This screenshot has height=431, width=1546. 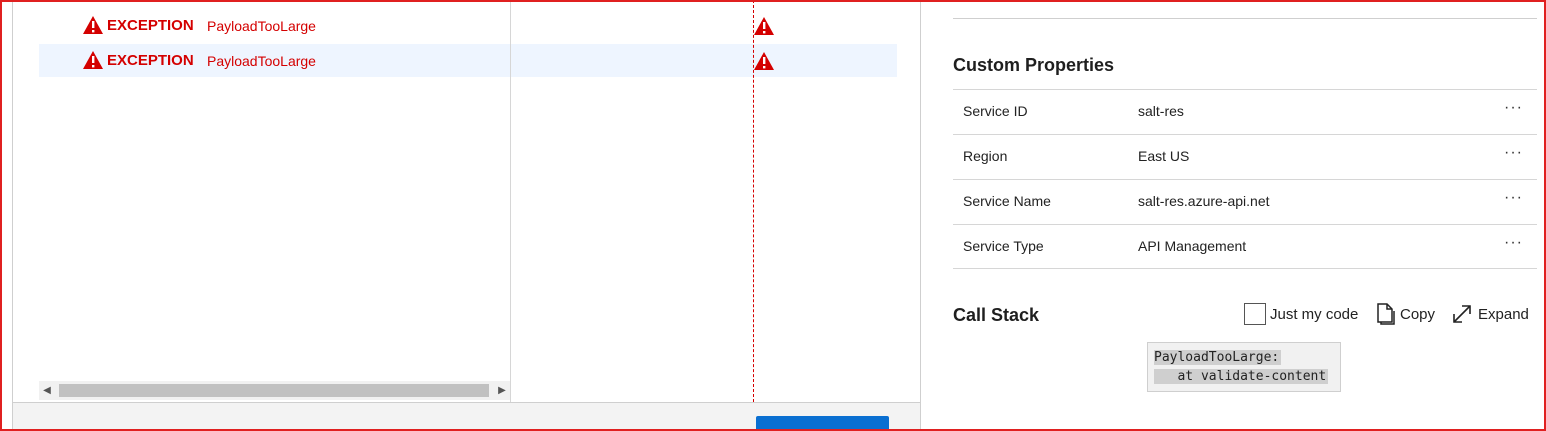 I want to click on property-key: Service Type, so click(x=1003, y=246).